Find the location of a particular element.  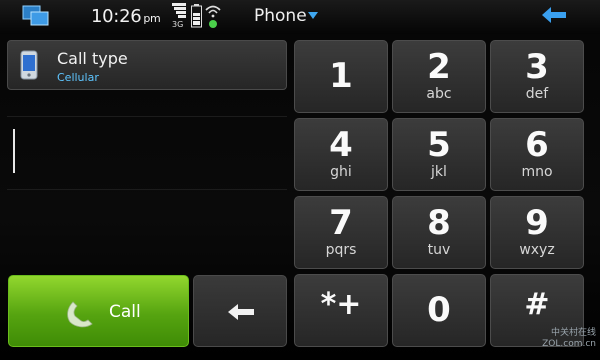

status-bar: 10:26 pm 3G Phone is located at coordinates (300, 17).